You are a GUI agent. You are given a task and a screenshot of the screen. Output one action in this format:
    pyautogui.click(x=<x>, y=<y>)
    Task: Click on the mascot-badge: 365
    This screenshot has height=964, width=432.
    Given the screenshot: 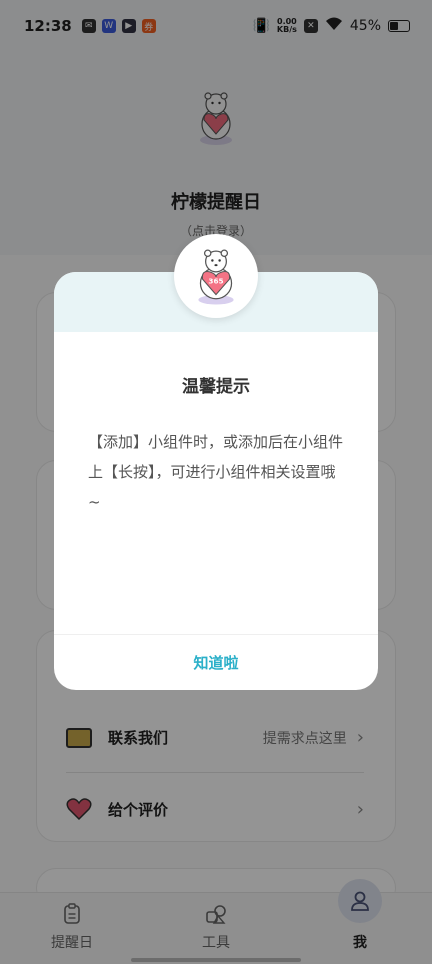 What is the action you would take?
    pyautogui.click(x=215, y=280)
    